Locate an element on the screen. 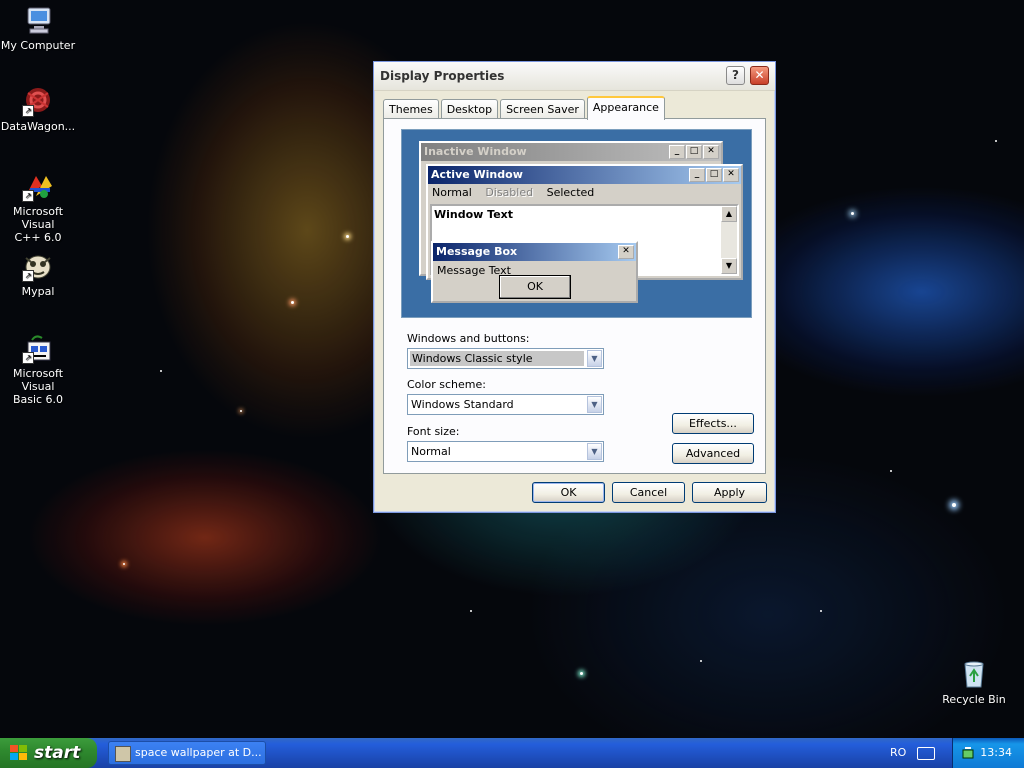 The image size is (1024, 768). cancel-button: Cancel is located at coordinates (648, 492).